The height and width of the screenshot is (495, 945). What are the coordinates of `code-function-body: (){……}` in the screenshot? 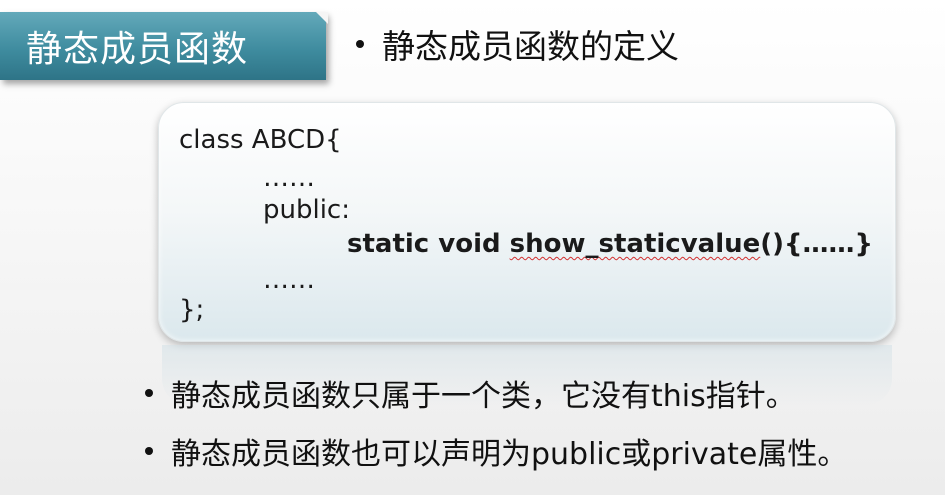 It's located at (817, 244).